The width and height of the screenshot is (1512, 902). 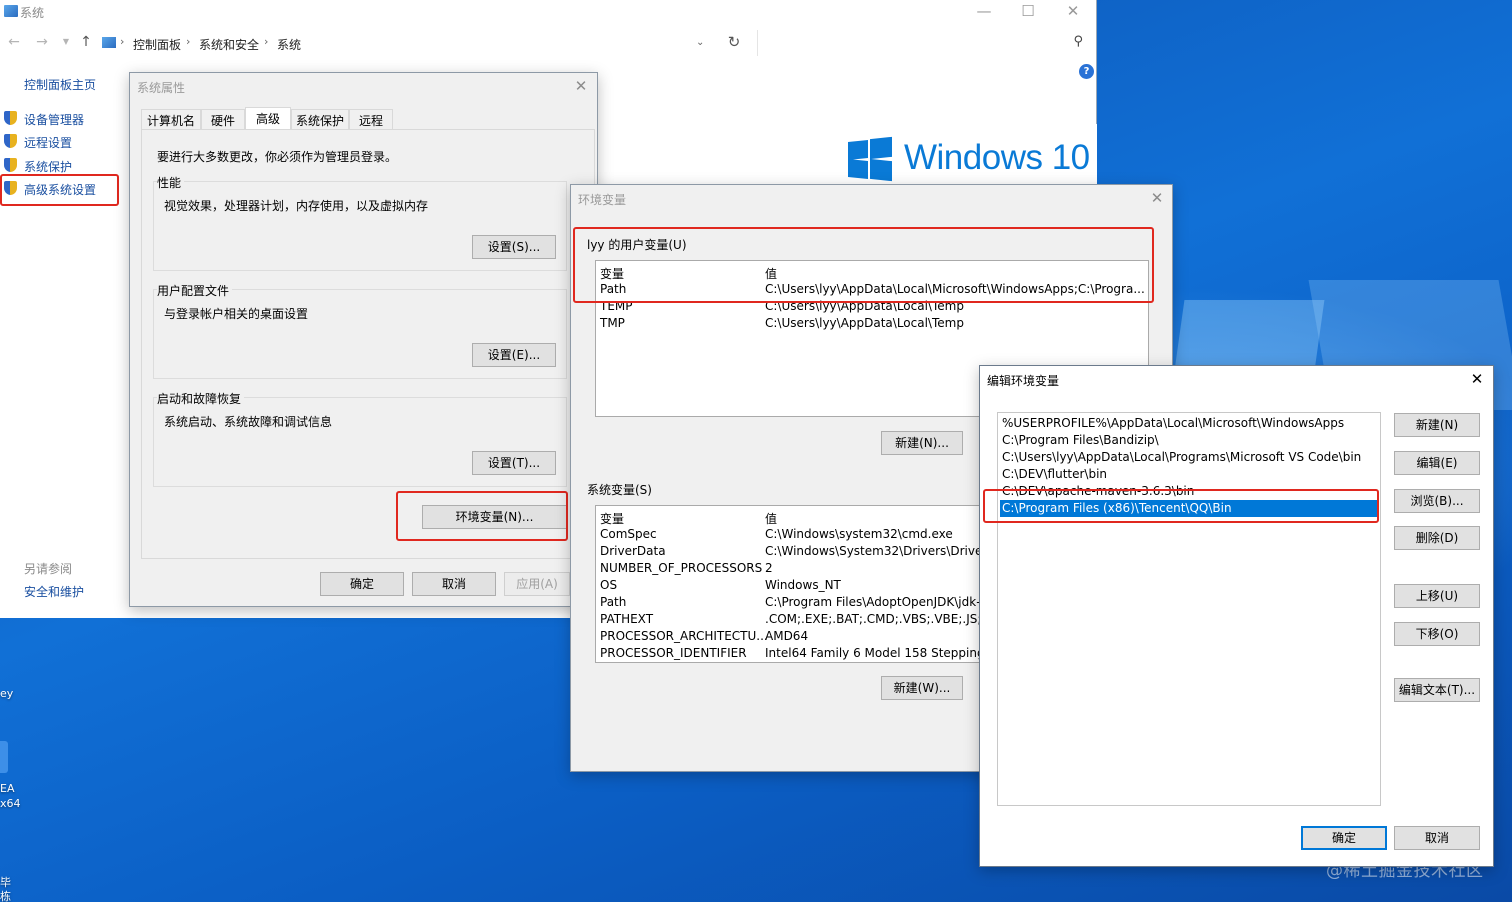 What do you see at coordinates (1078, 41) in the screenshot?
I see `search-icon: ⚲` at bounding box center [1078, 41].